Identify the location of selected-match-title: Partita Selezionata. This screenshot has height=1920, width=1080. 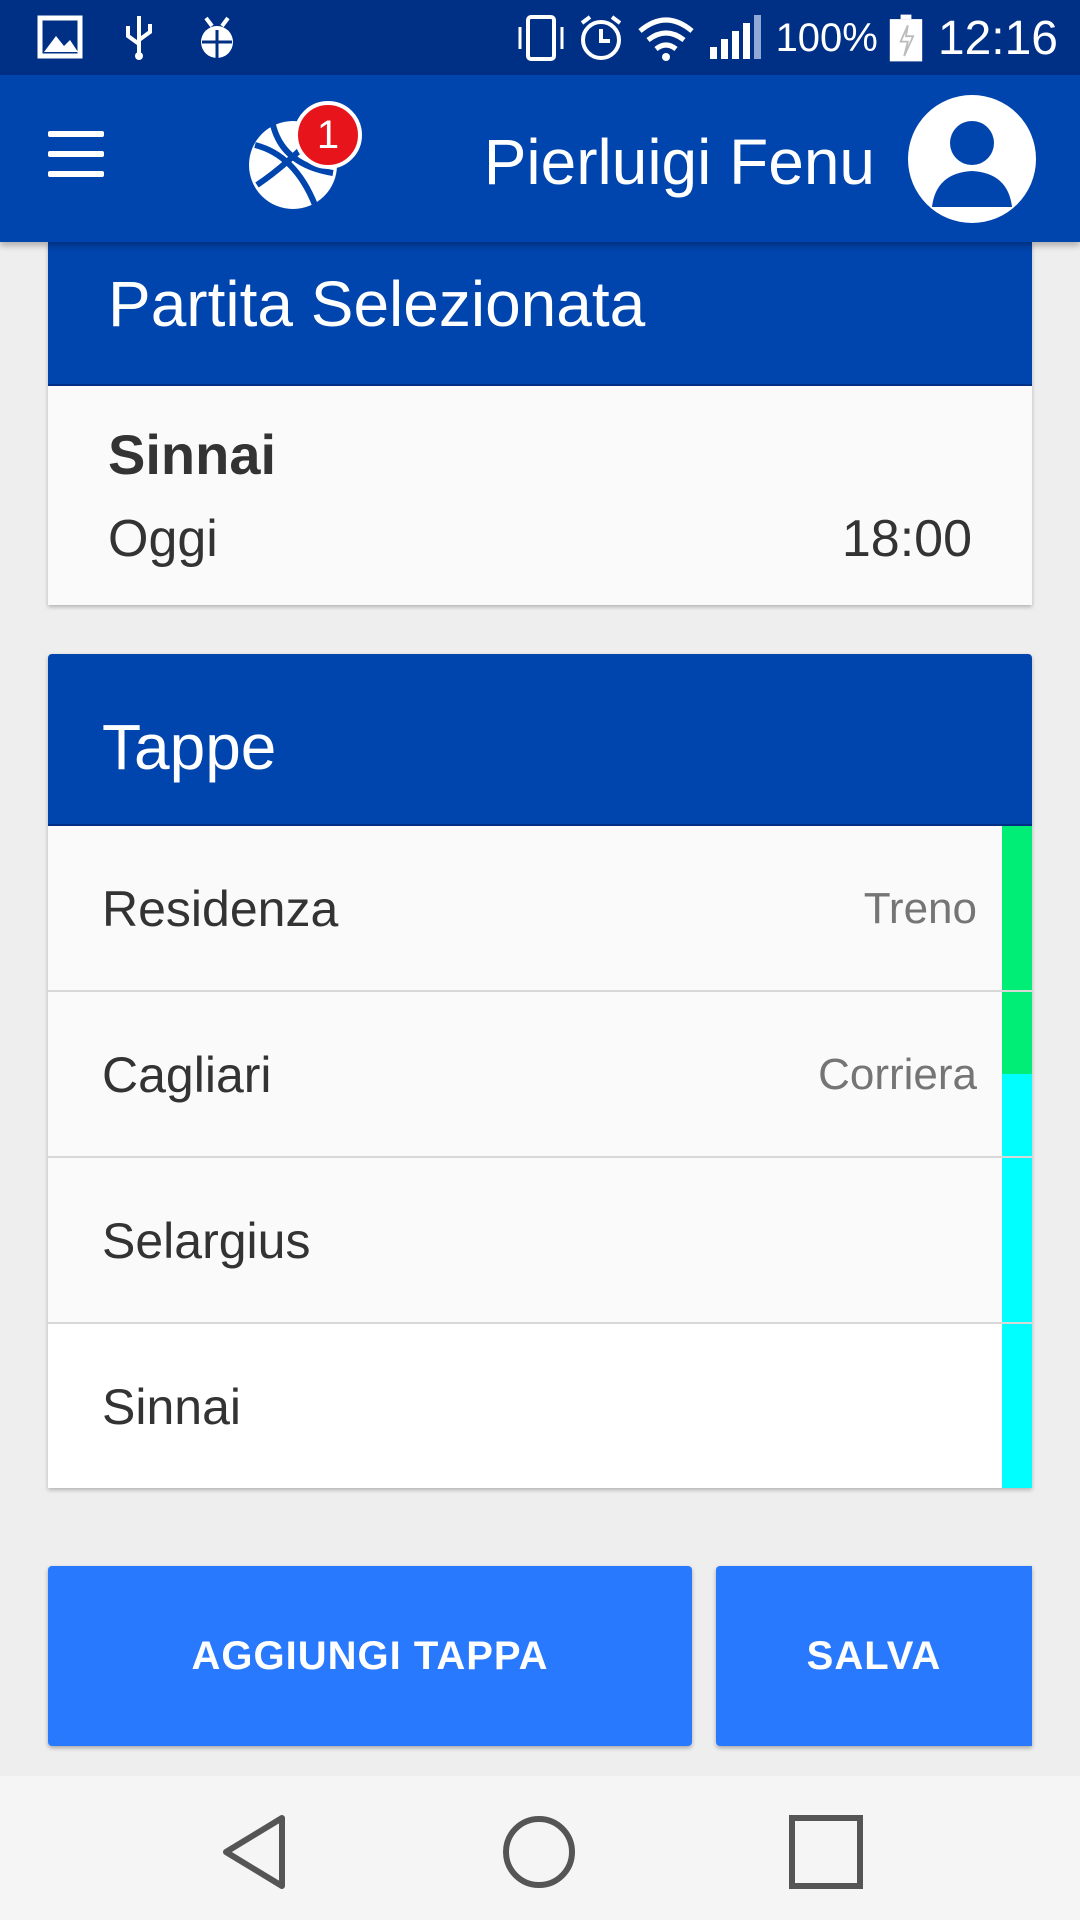
(377, 304).